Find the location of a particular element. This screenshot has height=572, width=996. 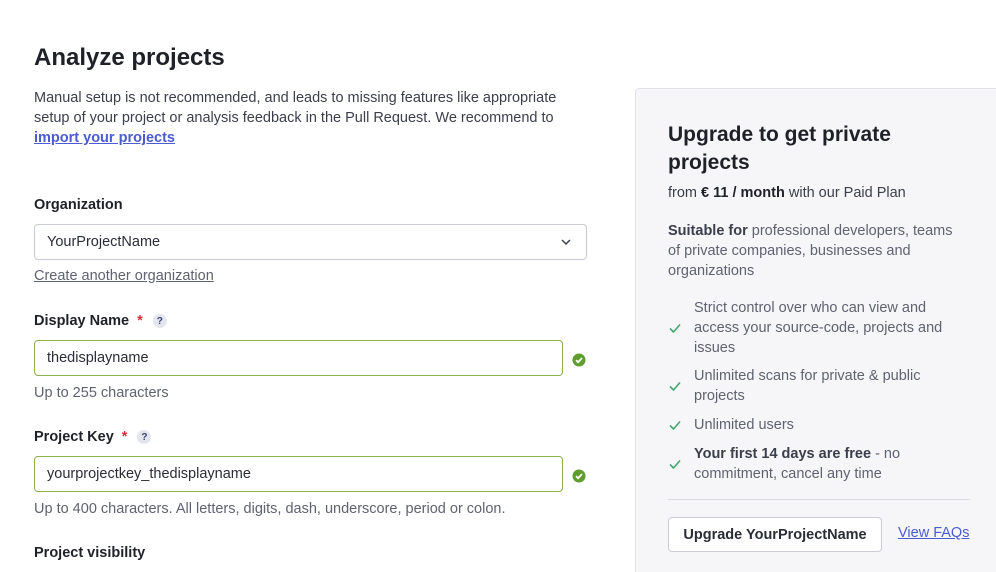

project-key-label: Project Key * ? is located at coordinates (93, 437).